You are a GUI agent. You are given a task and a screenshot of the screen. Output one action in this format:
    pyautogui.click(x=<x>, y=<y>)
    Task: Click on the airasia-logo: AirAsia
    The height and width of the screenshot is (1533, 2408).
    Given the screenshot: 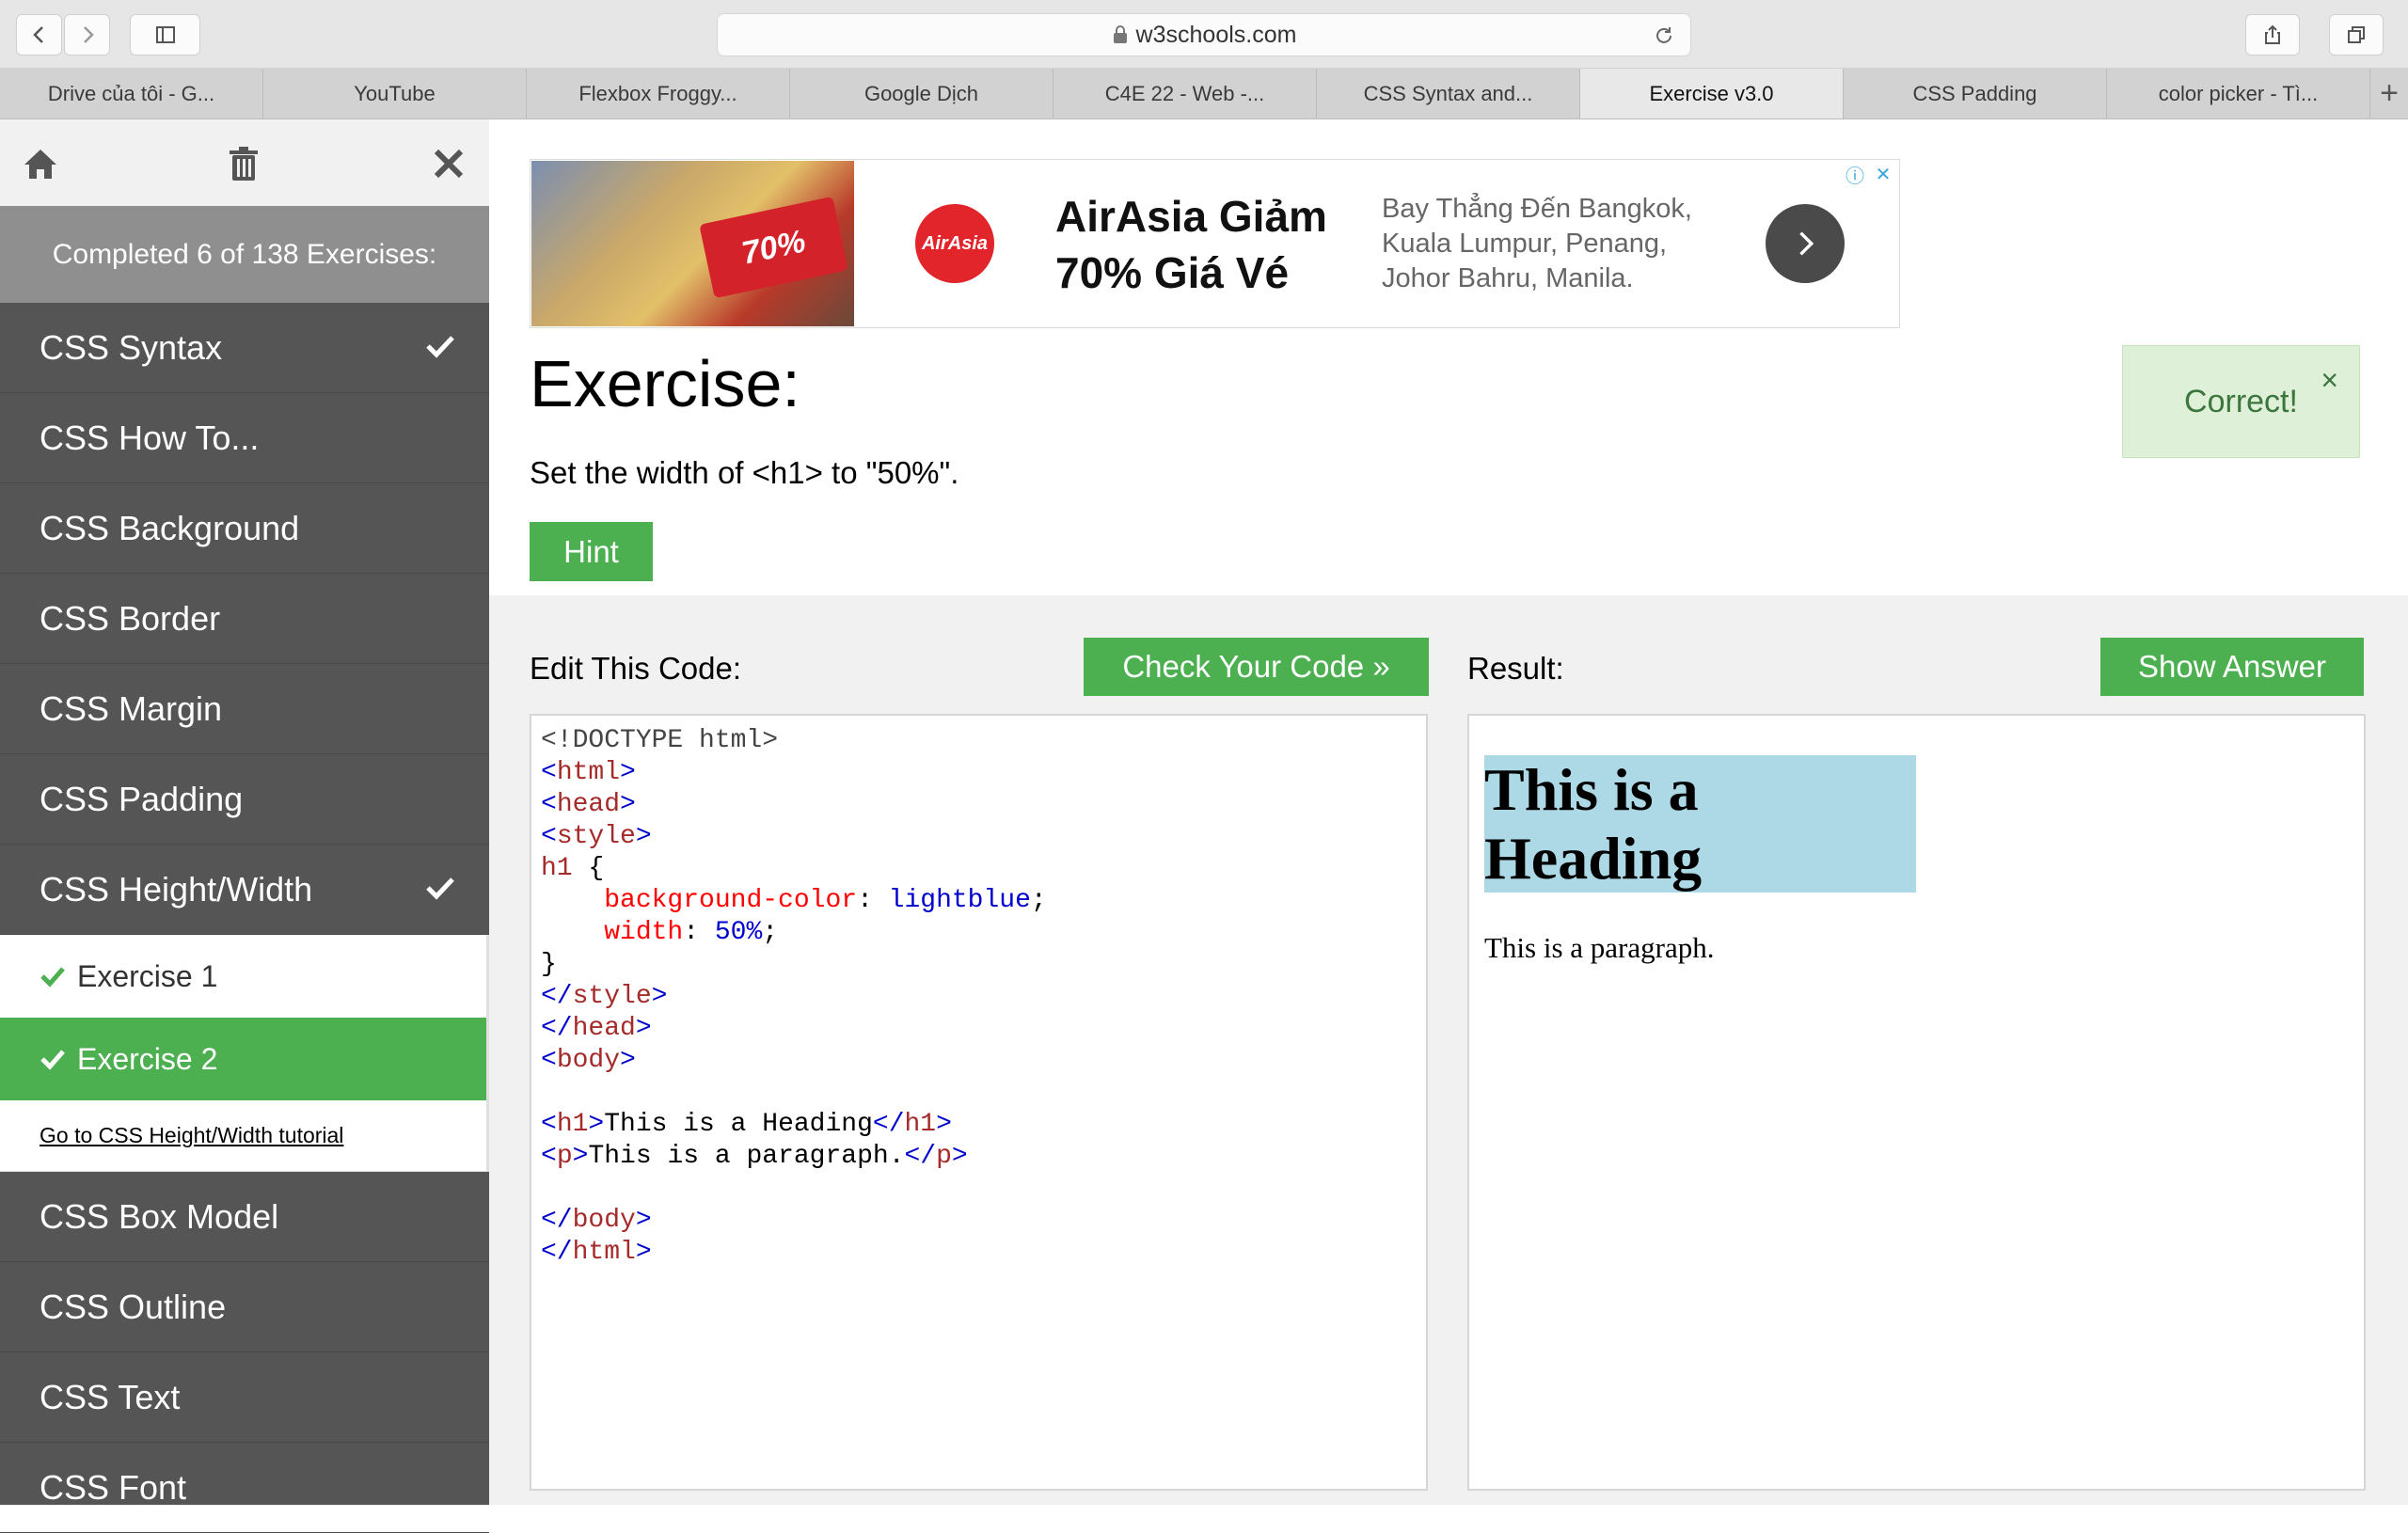 What is the action you would take?
    pyautogui.click(x=955, y=244)
    